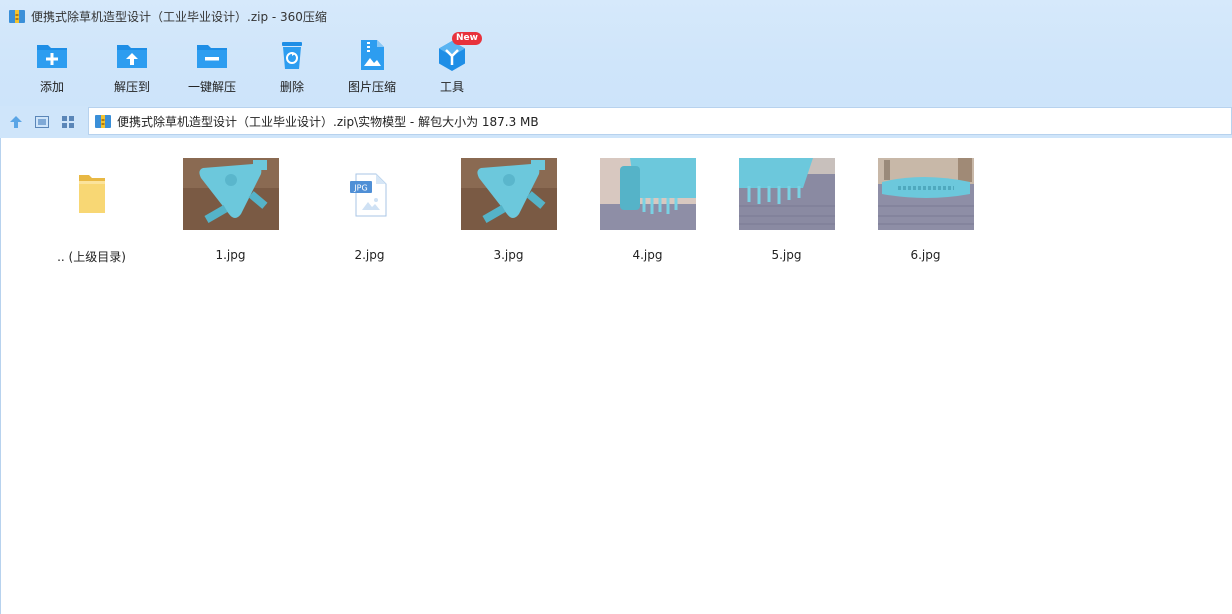 The width and height of the screenshot is (1232, 614). Describe the element at coordinates (616, 16) in the screenshot. I see `title-bar: 便携式除草机造型设计（工业毕业设计）.zip - 360压缩` at that location.